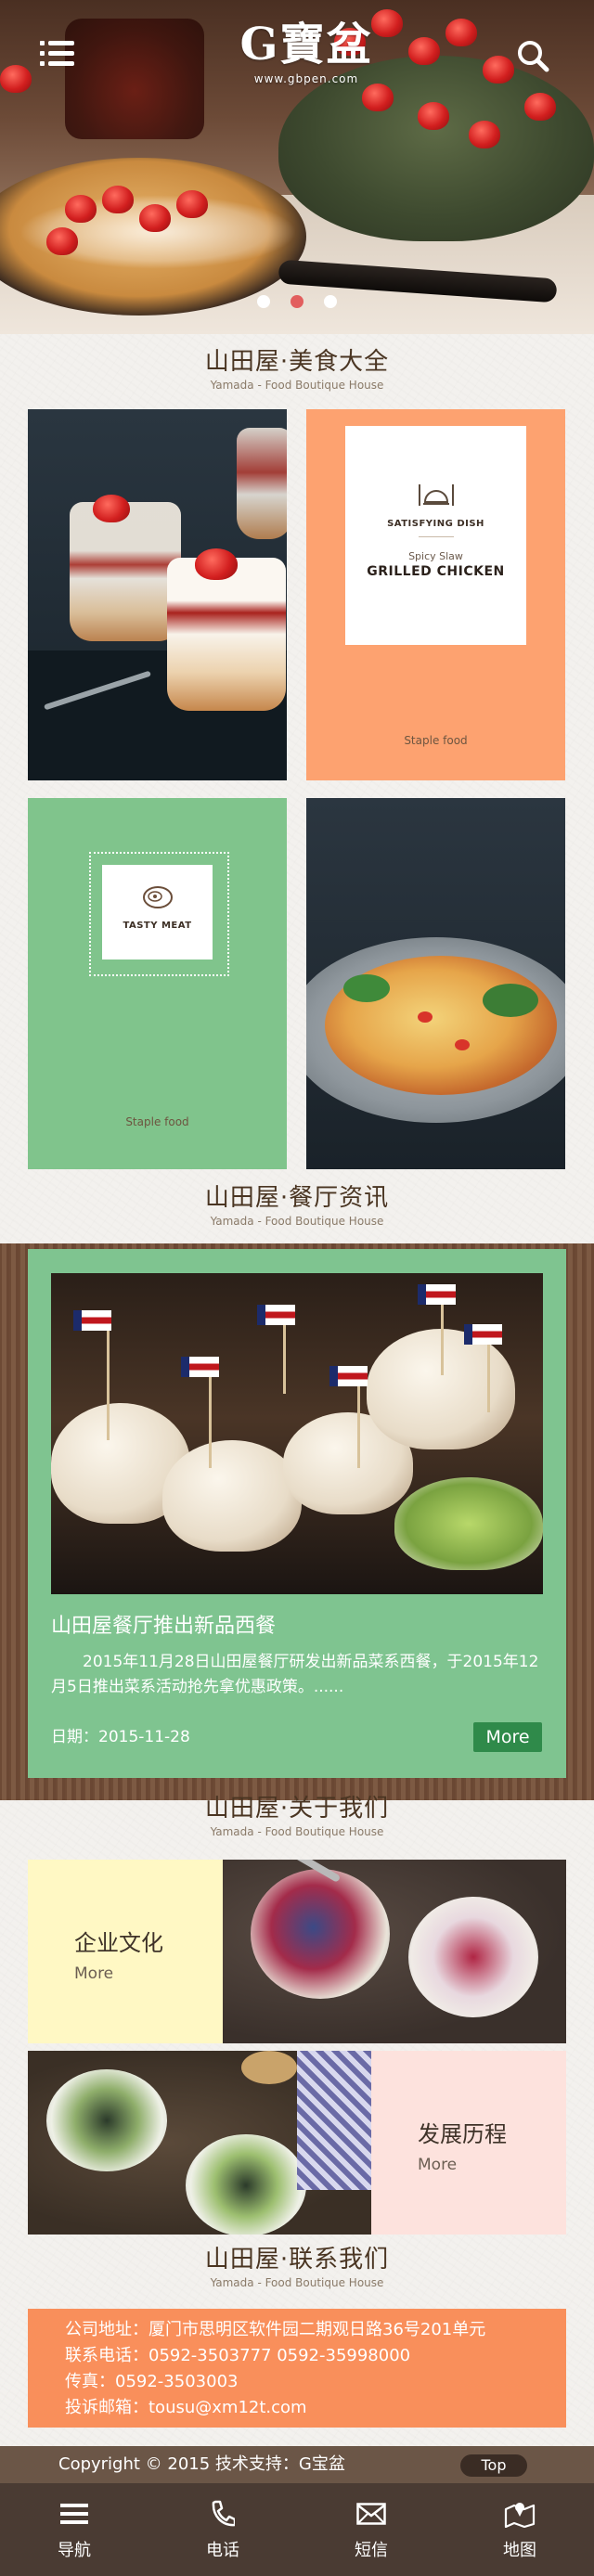 This screenshot has height=2576, width=594. Describe the element at coordinates (435, 983) in the screenshot. I see `food-tile-fried-rice` at that location.